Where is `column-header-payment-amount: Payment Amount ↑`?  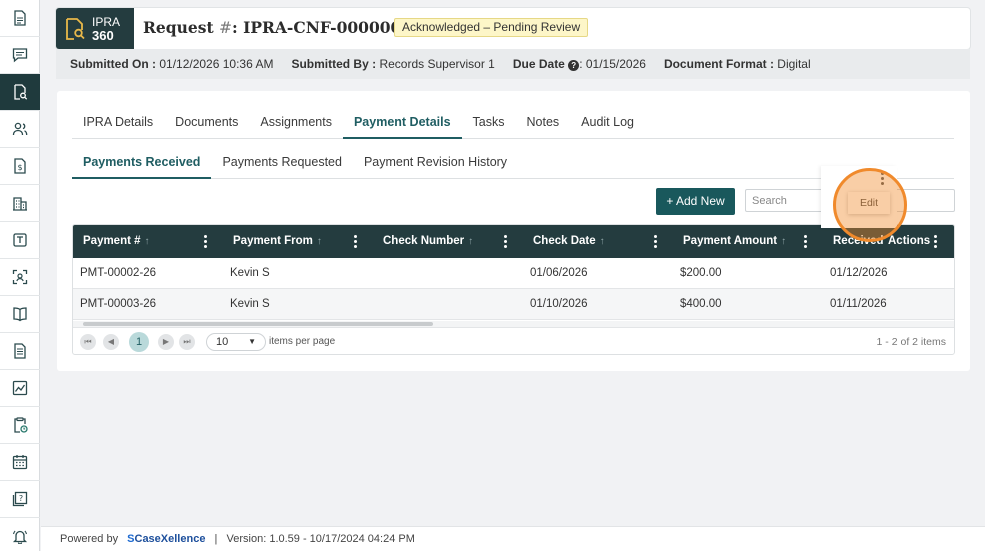
column-header-payment-amount: Payment Amount ↑ is located at coordinates (734, 241).